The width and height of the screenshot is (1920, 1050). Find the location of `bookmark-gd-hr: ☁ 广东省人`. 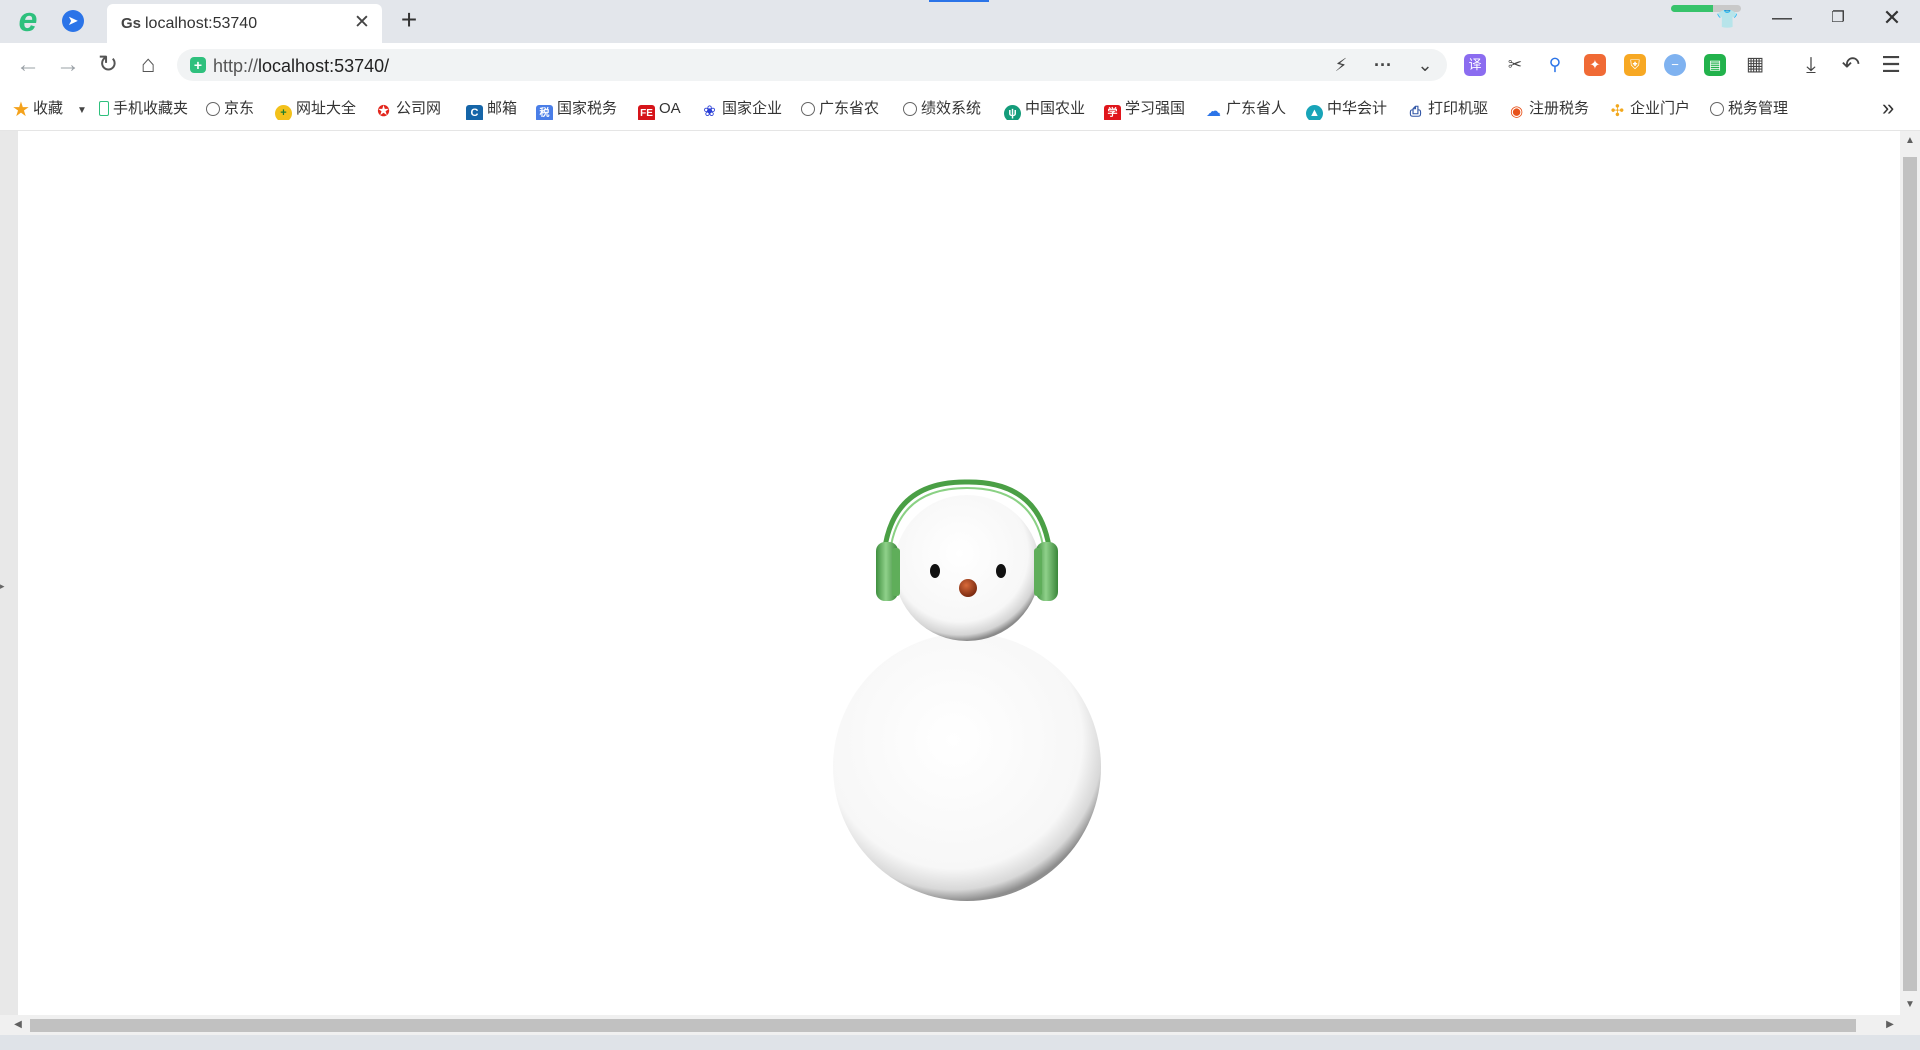

bookmark-gd-hr: ☁ 广东省人 is located at coordinates (1247, 109).